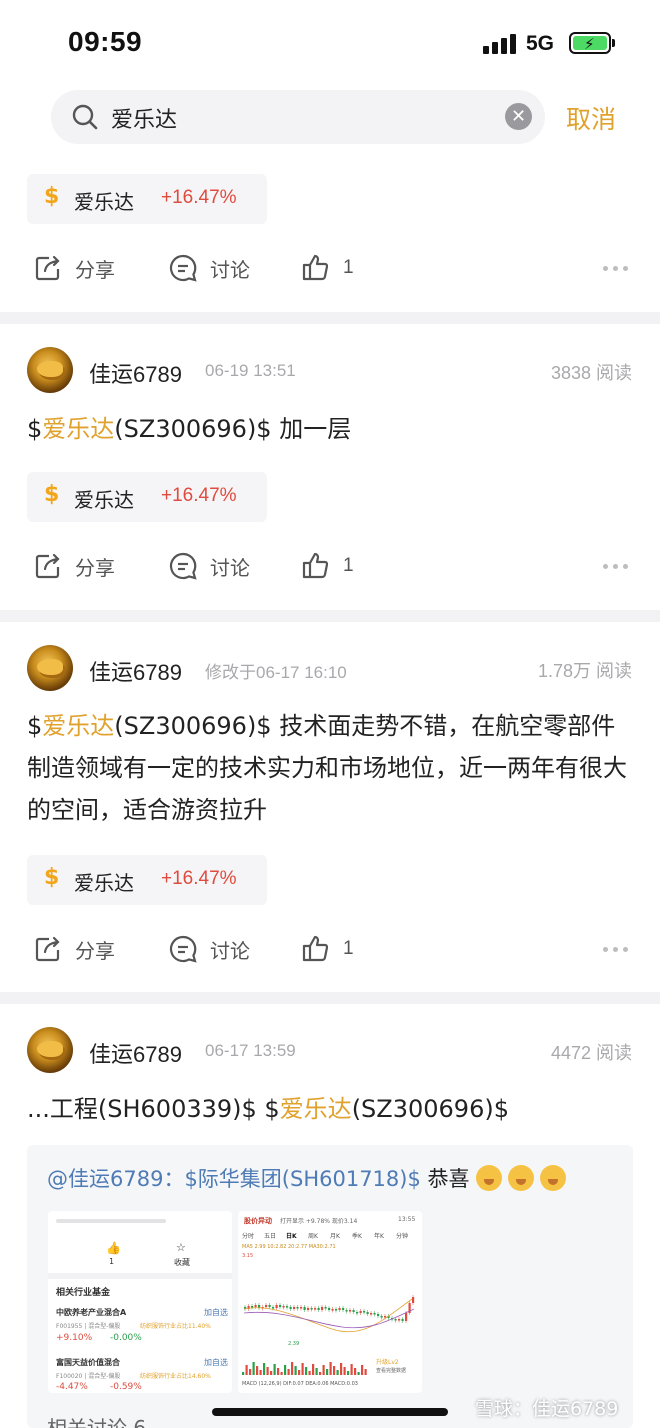  What do you see at coordinates (335, 1235) in the screenshot?
I see `kline-tab: 月K` at bounding box center [335, 1235].